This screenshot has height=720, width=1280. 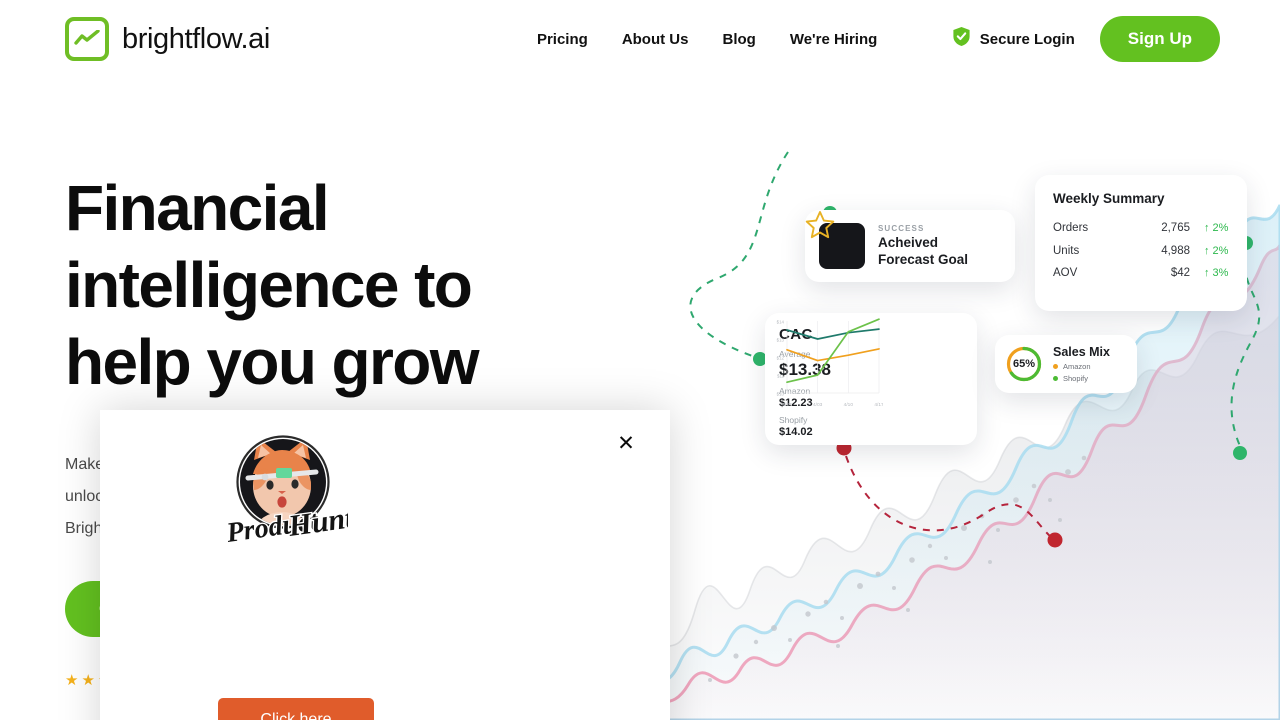 What do you see at coordinates (1065, 273) in the screenshot?
I see `metric-label: AOV` at bounding box center [1065, 273].